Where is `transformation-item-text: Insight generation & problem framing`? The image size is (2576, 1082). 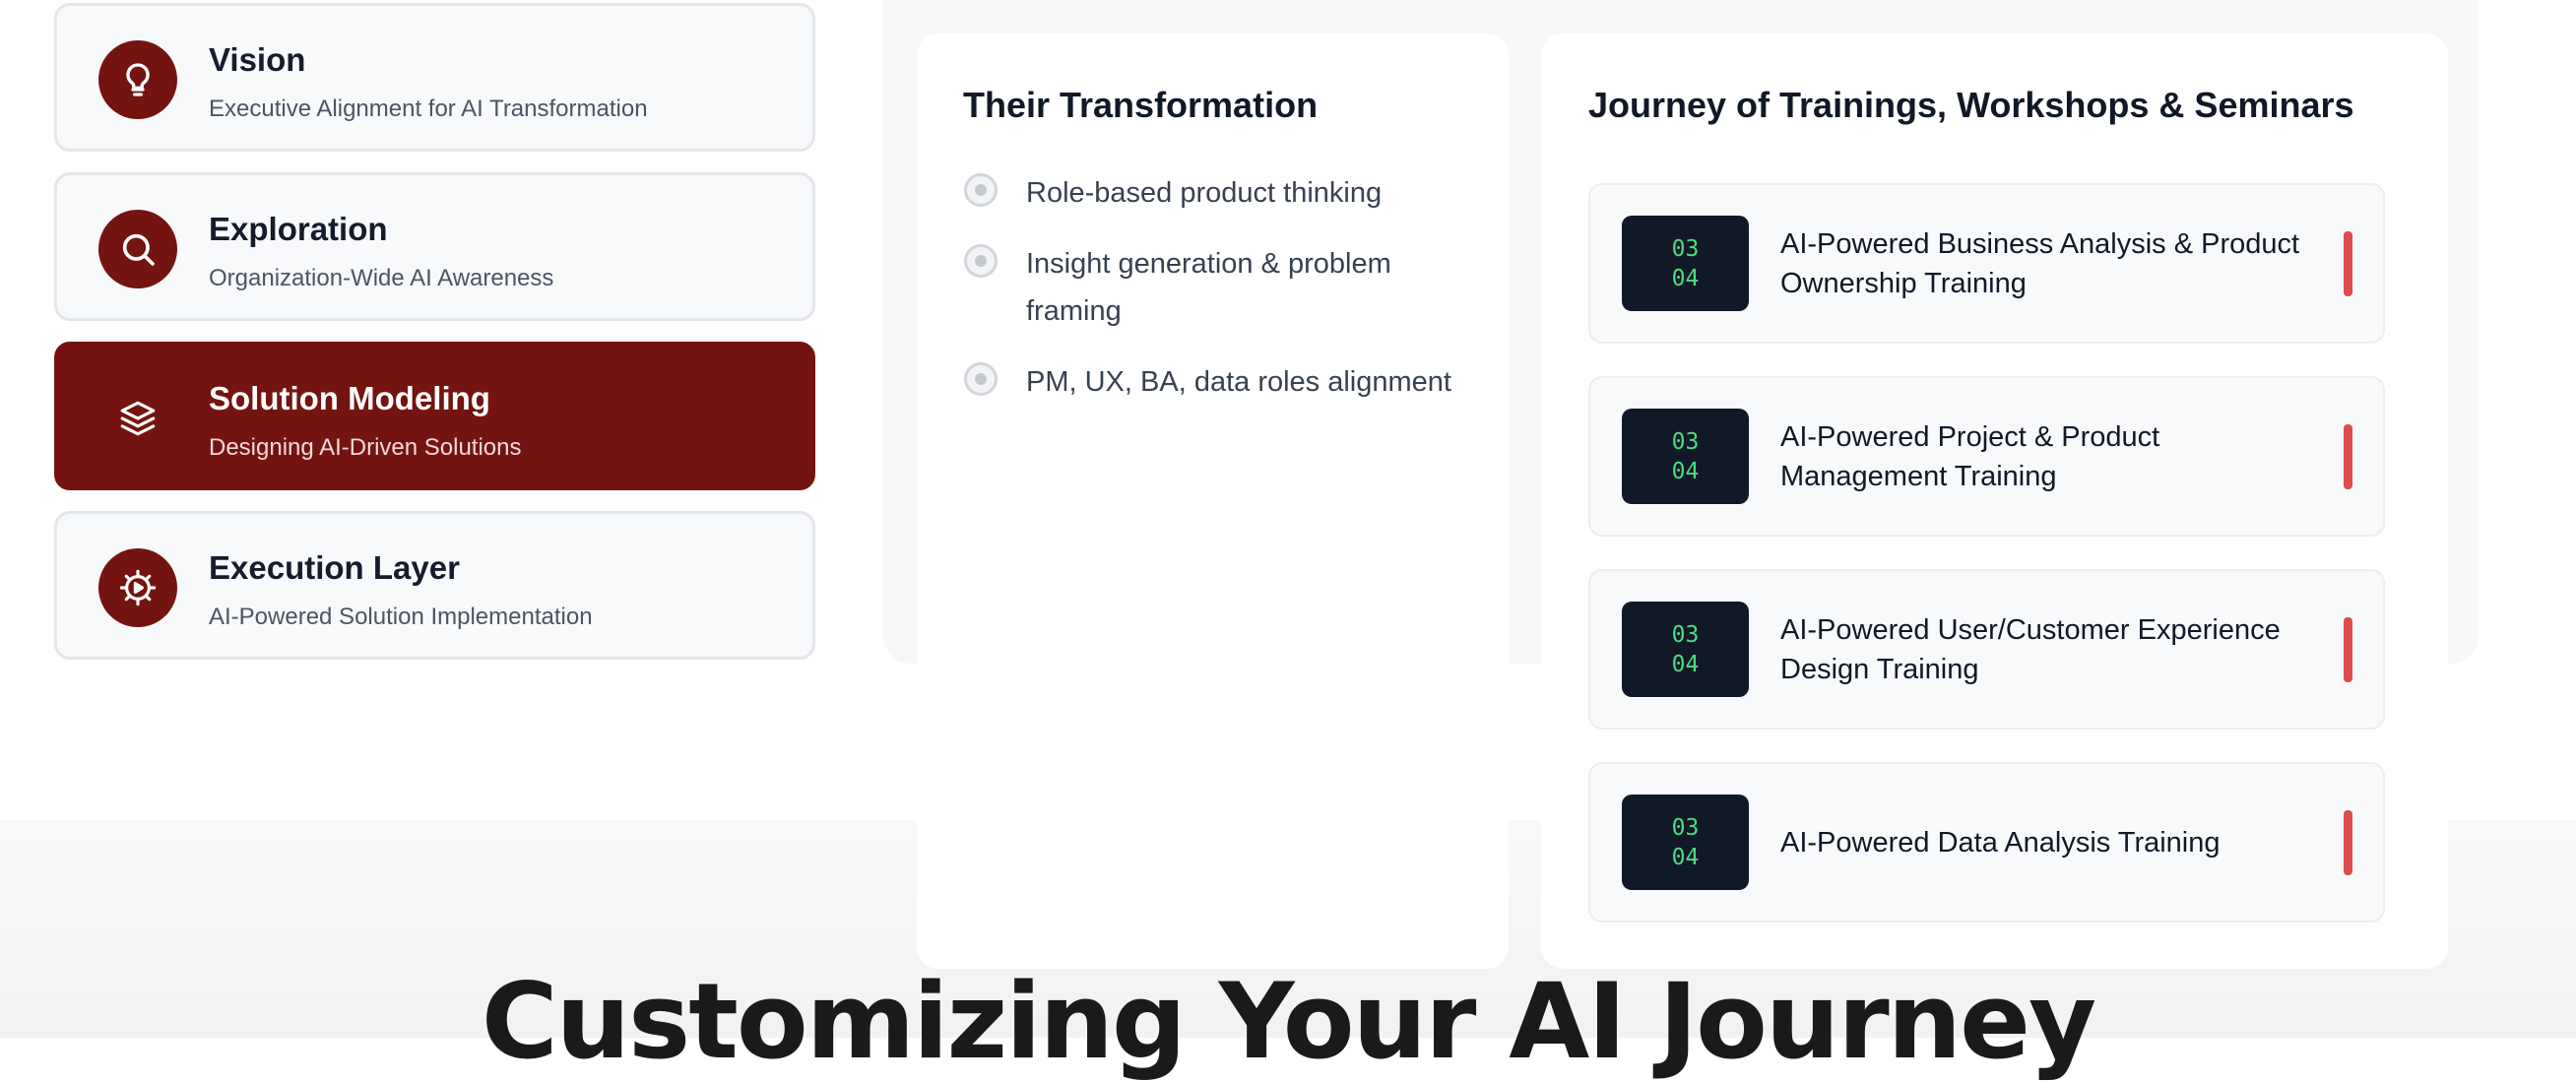
transformation-item-text: Insight generation & problem framing is located at coordinates (1208, 288).